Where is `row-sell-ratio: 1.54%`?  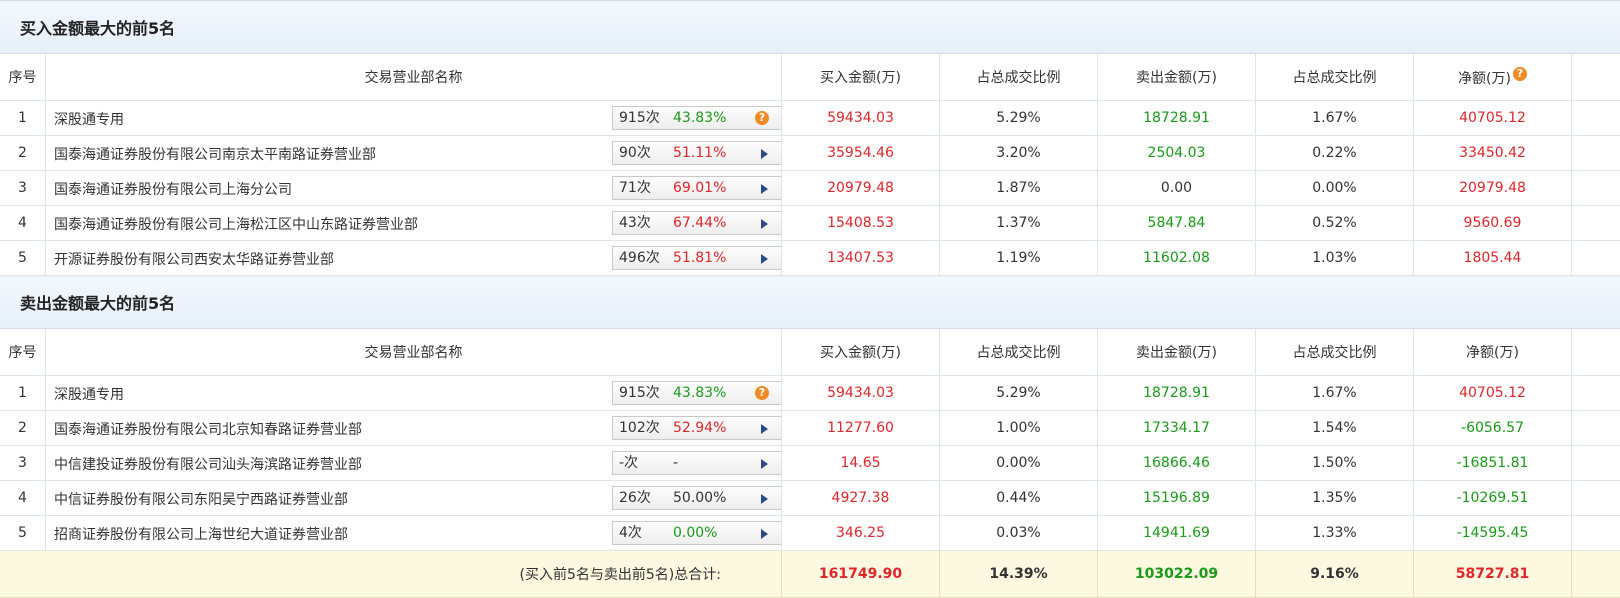 row-sell-ratio: 1.54% is located at coordinates (1335, 428).